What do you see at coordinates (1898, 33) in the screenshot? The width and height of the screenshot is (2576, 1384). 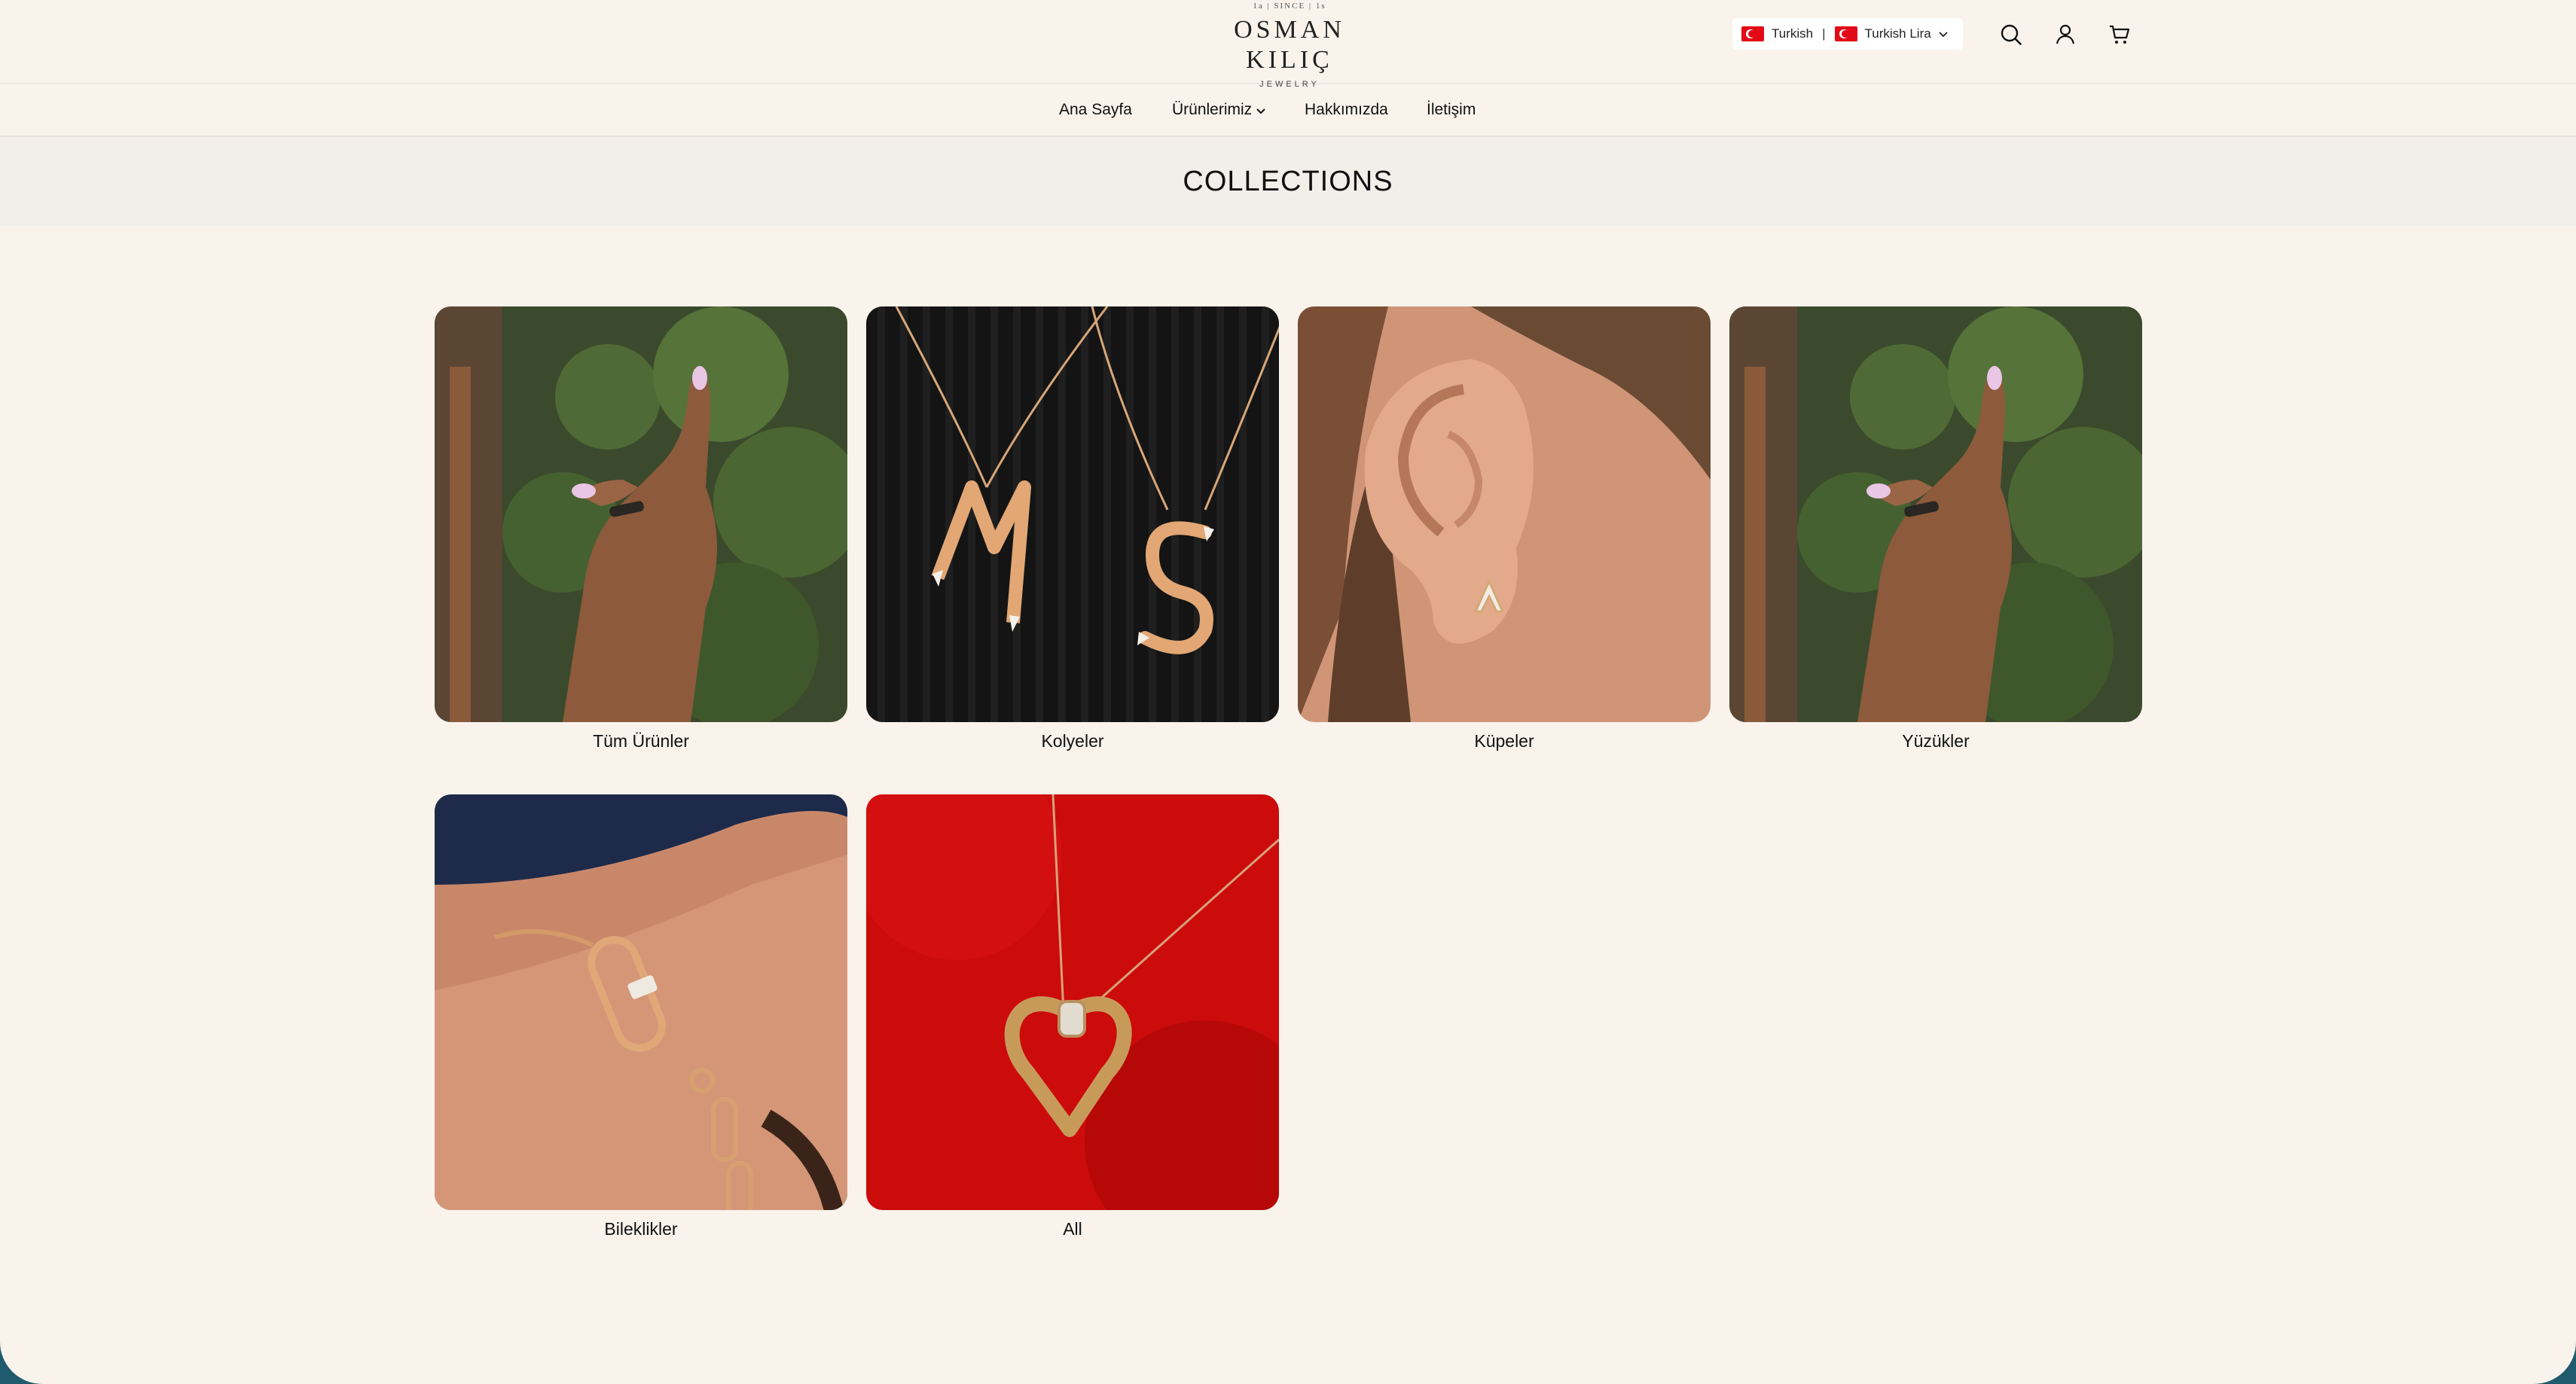 I see `currency-label: Turkish Lira` at bounding box center [1898, 33].